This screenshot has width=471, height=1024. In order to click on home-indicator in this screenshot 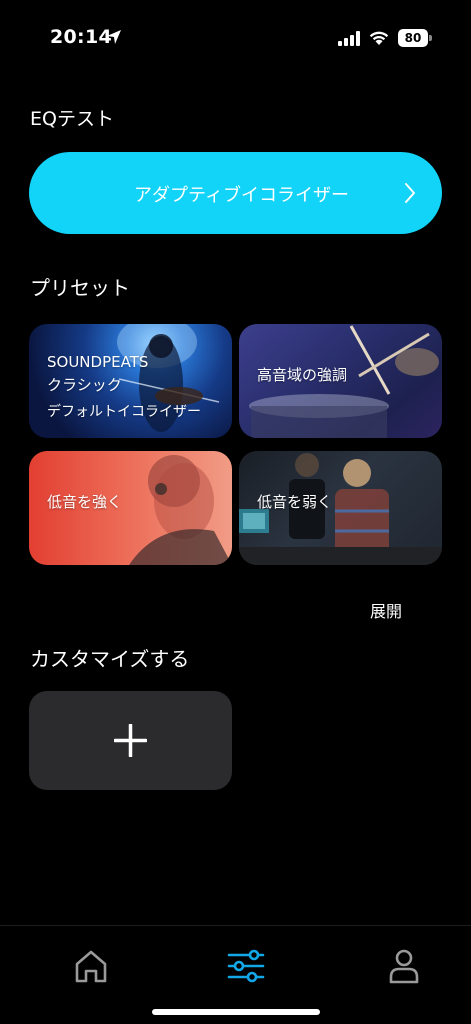, I will do `click(236, 1012)`.